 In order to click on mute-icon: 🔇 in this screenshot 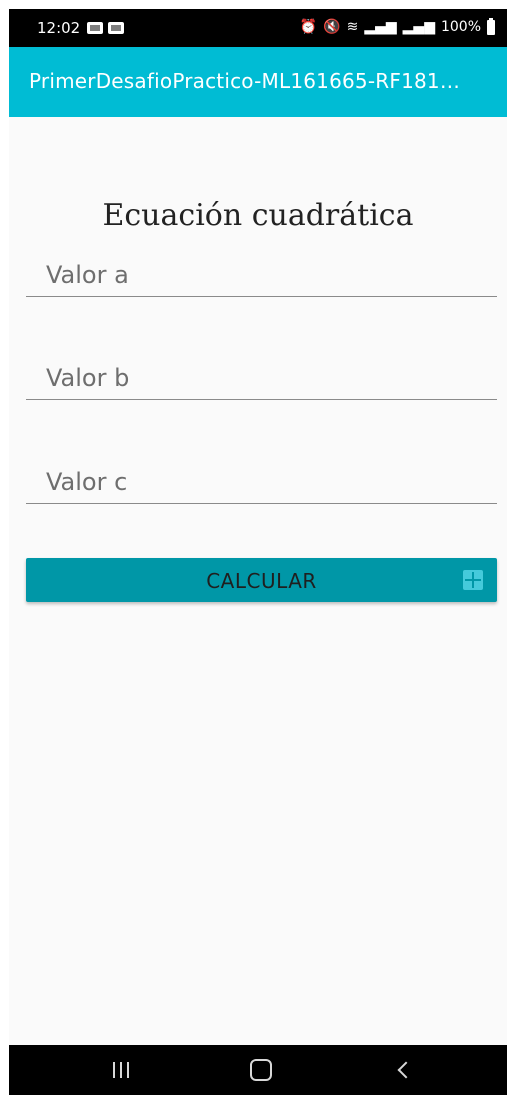, I will do `click(332, 27)`.